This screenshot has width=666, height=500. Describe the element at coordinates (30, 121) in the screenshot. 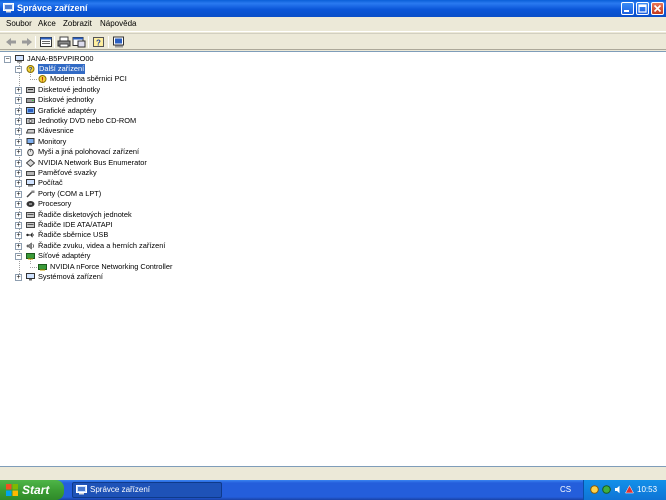

I see `dvd-drive-icon` at that location.